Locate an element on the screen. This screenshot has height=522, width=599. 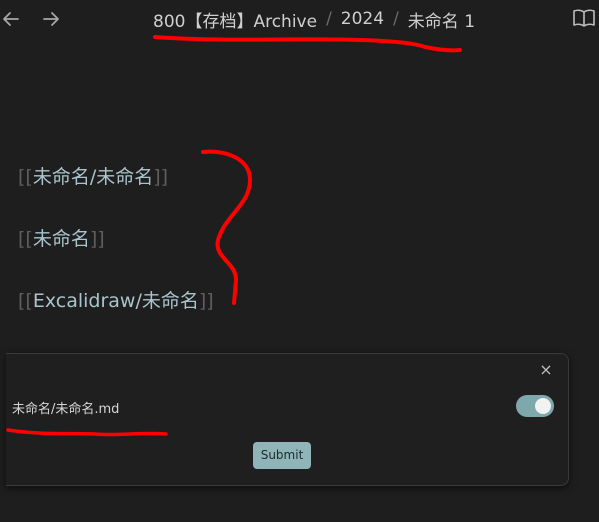
toggle-knob is located at coordinates (543, 406).